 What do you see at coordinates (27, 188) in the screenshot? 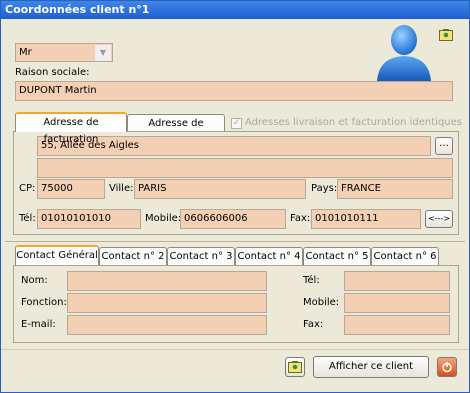
I see `cp-label: CP:` at bounding box center [27, 188].